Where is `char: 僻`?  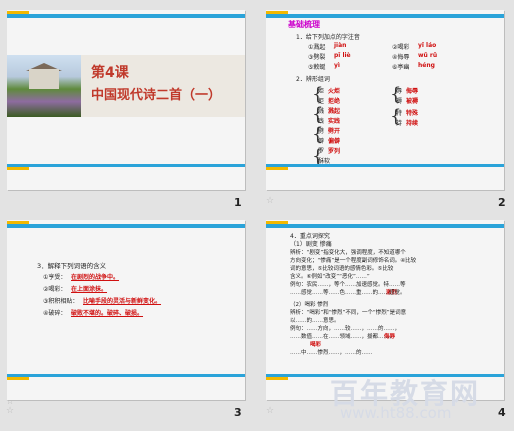
char: 僻 is located at coordinates (321, 141).